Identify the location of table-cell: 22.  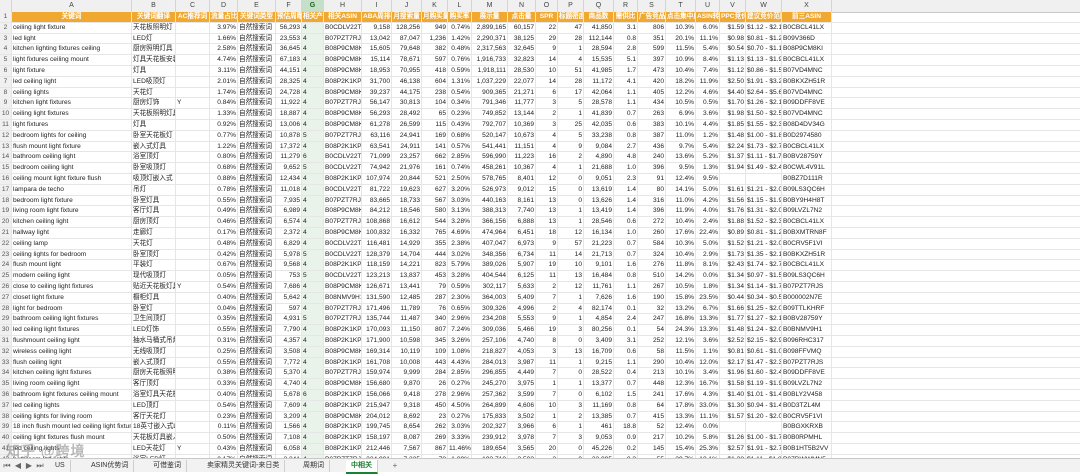
(547, 27).